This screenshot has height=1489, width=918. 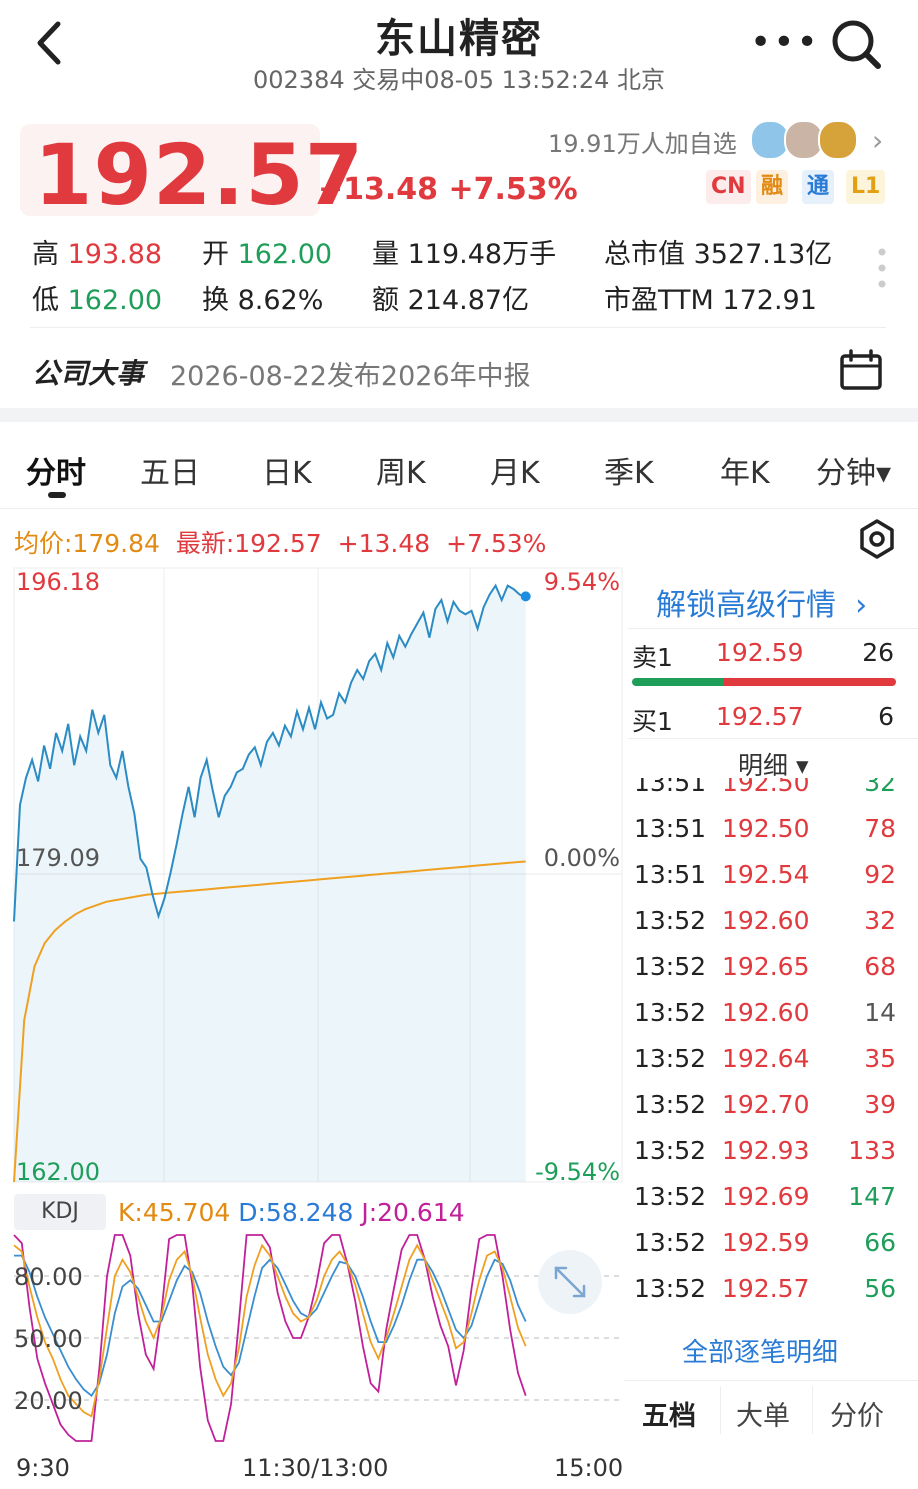 What do you see at coordinates (459, 415) in the screenshot?
I see `section-separator` at bounding box center [459, 415].